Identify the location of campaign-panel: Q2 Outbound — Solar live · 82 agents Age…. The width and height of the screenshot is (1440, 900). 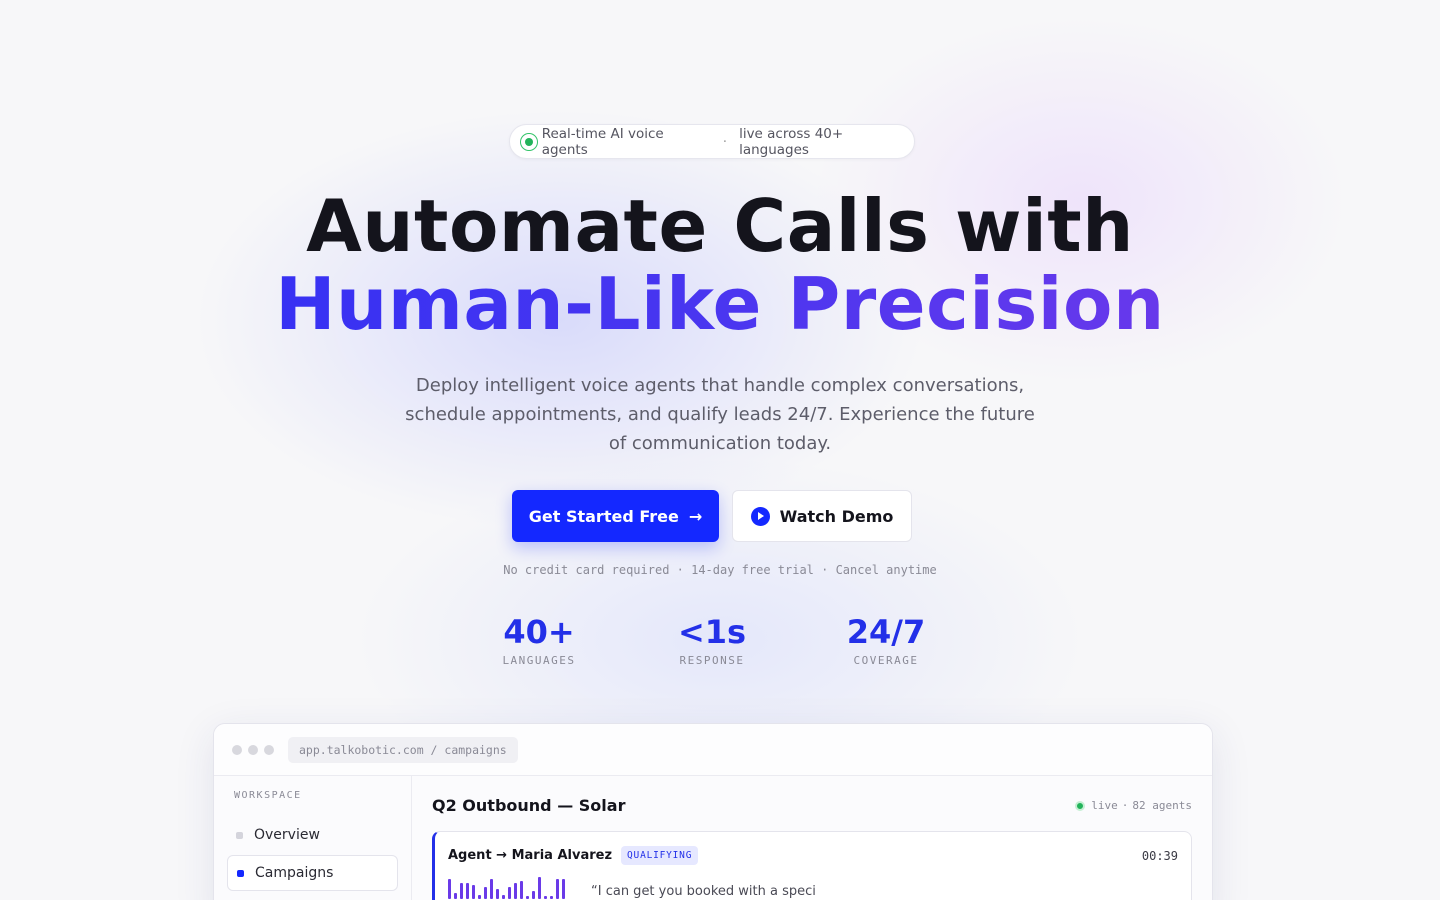
(812, 838).